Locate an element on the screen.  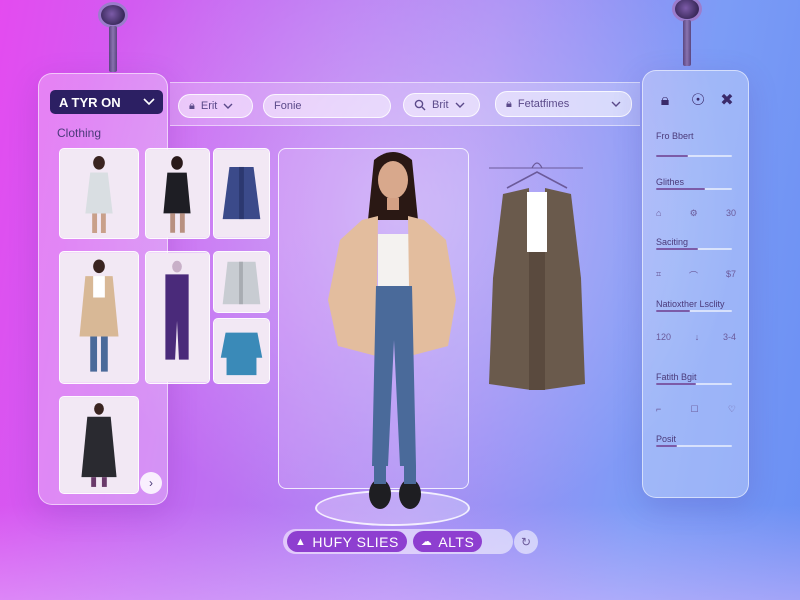
next-arrow-icon: › is located at coordinates (151, 483).